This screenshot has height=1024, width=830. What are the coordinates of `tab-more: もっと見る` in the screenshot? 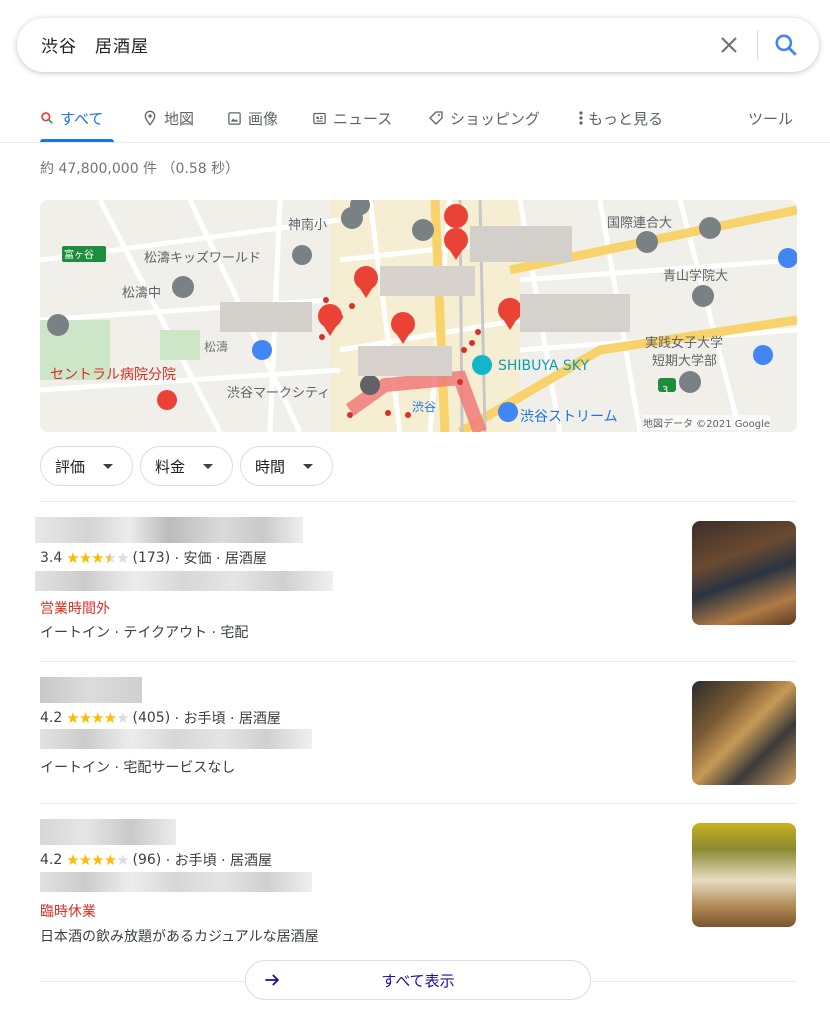 It's located at (620, 118).